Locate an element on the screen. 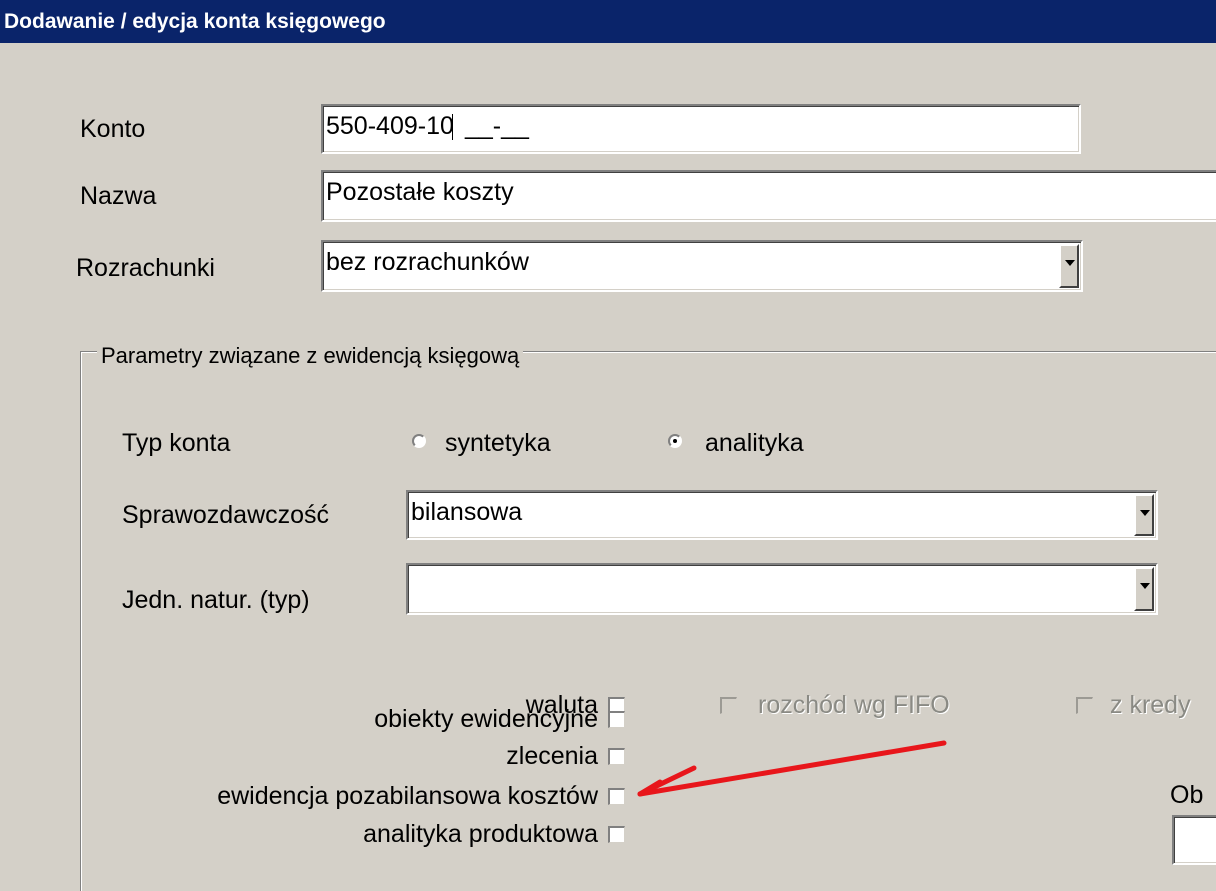 The width and height of the screenshot is (1216, 891). rozrachunki-select: bez rozrachunków is located at coordinates (702, 266).